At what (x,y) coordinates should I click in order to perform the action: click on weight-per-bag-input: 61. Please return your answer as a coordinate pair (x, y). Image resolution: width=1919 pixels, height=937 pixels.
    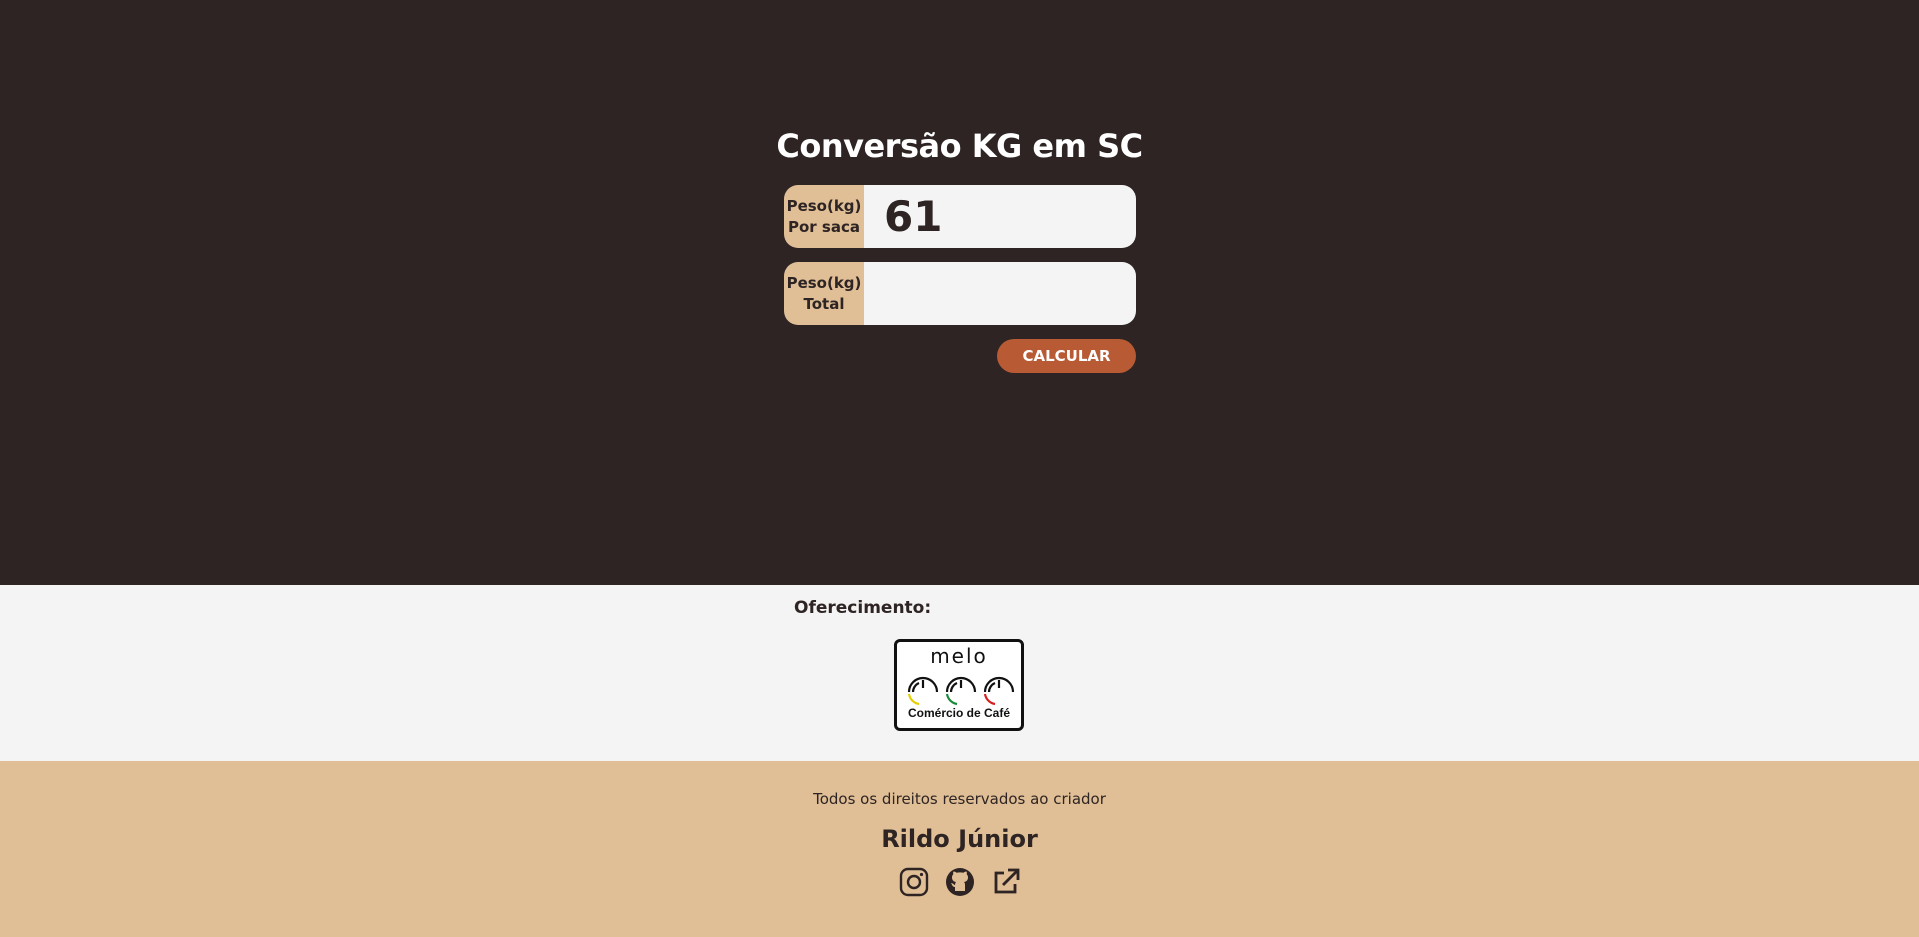
    Looking at the image, I should click on (1000, 216).